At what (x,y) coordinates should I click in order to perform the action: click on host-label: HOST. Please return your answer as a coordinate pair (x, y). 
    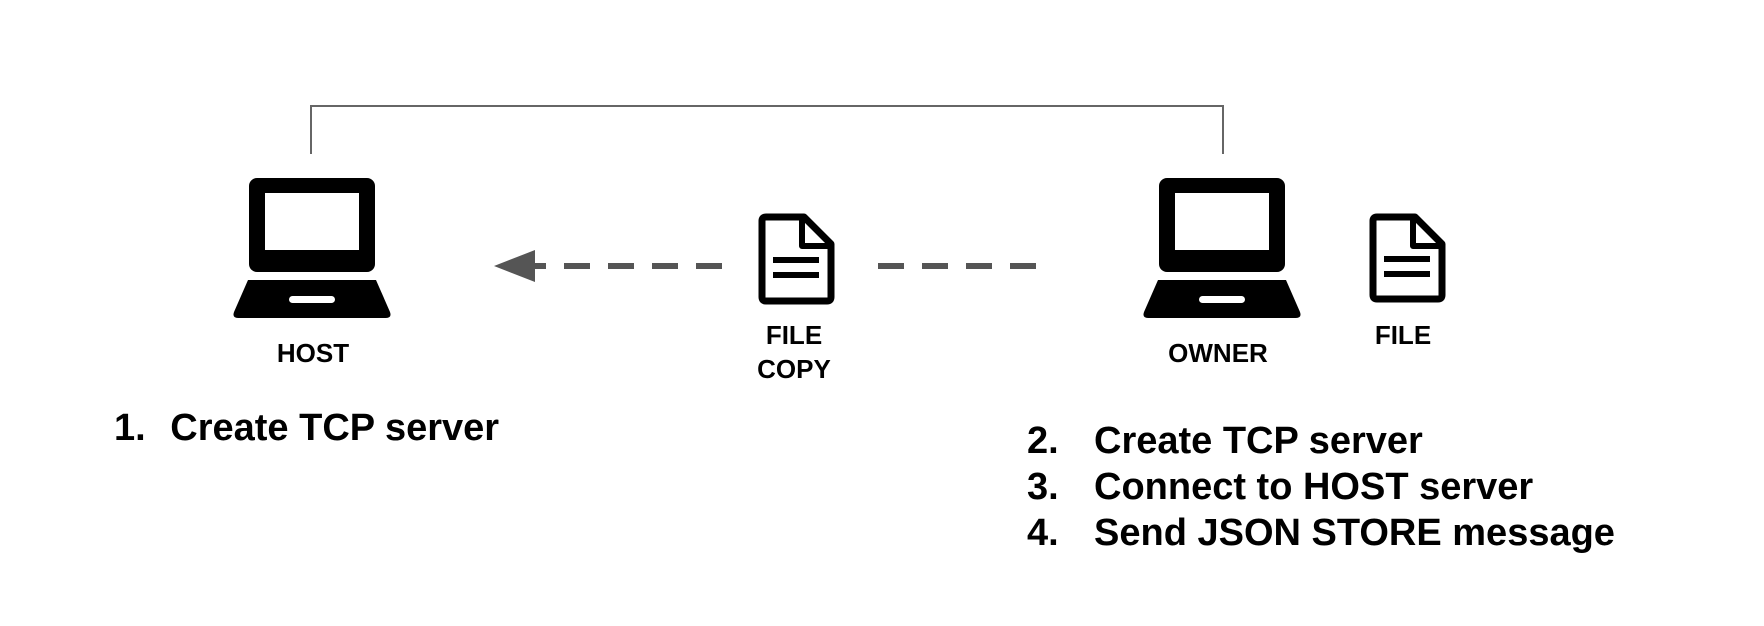
    Looking at the image, I should click on (313, 353).